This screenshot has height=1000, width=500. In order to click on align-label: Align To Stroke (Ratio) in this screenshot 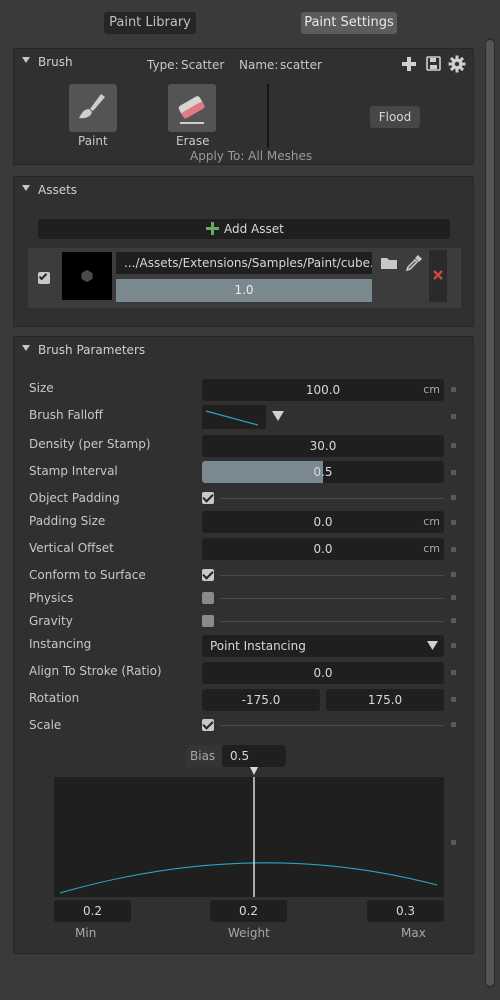, I will do `click(95, 671)`.